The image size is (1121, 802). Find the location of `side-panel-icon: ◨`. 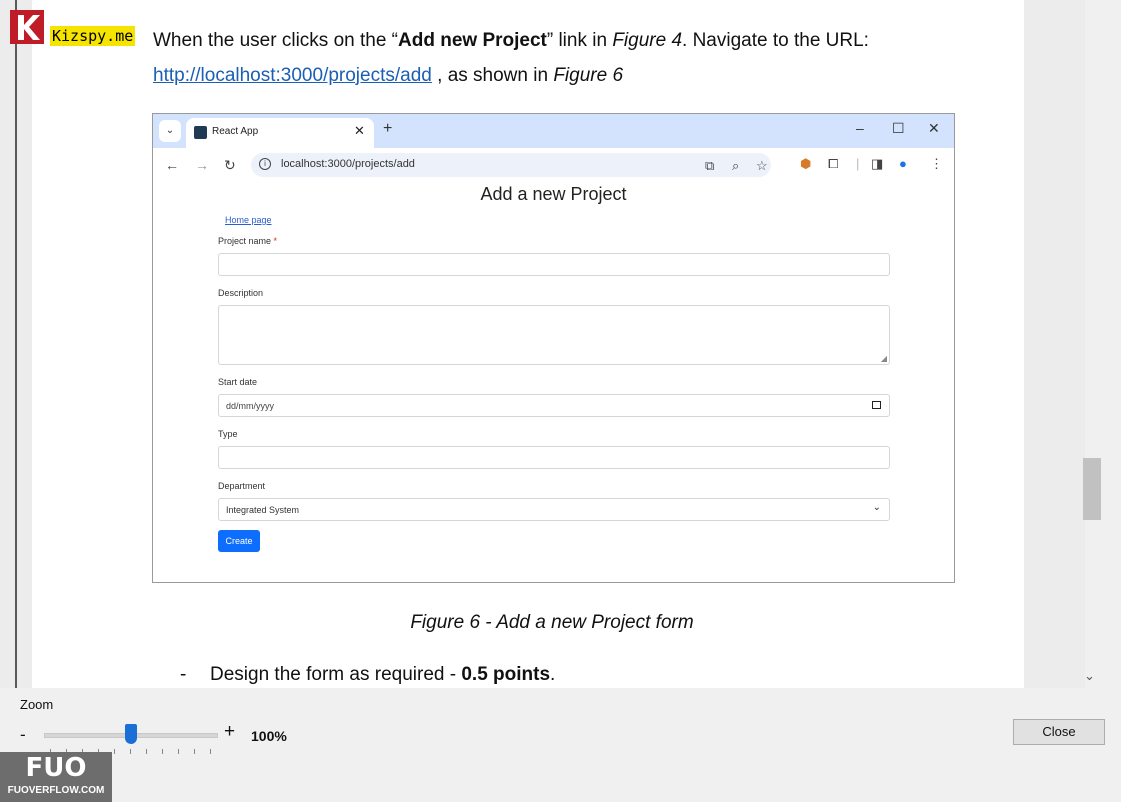

side-panel-icon: ◨ is located at coordinates (877, 164).